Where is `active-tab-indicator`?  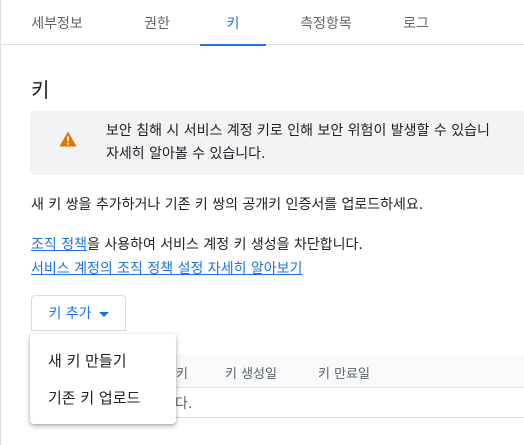
active-tab-indicator is located at coordinates (233, 45).